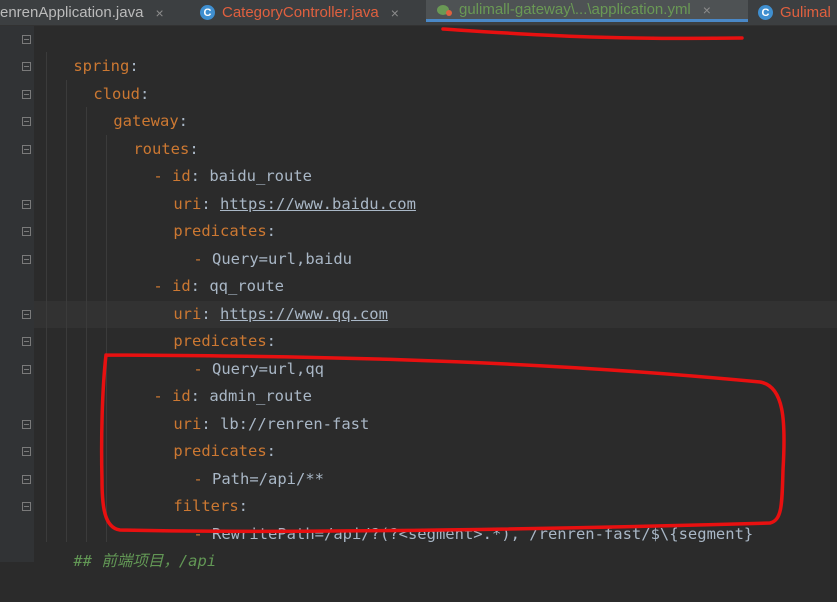 This screenshot has height=602, width=837. I want to click on code-line: spring:, so click(87, 50).